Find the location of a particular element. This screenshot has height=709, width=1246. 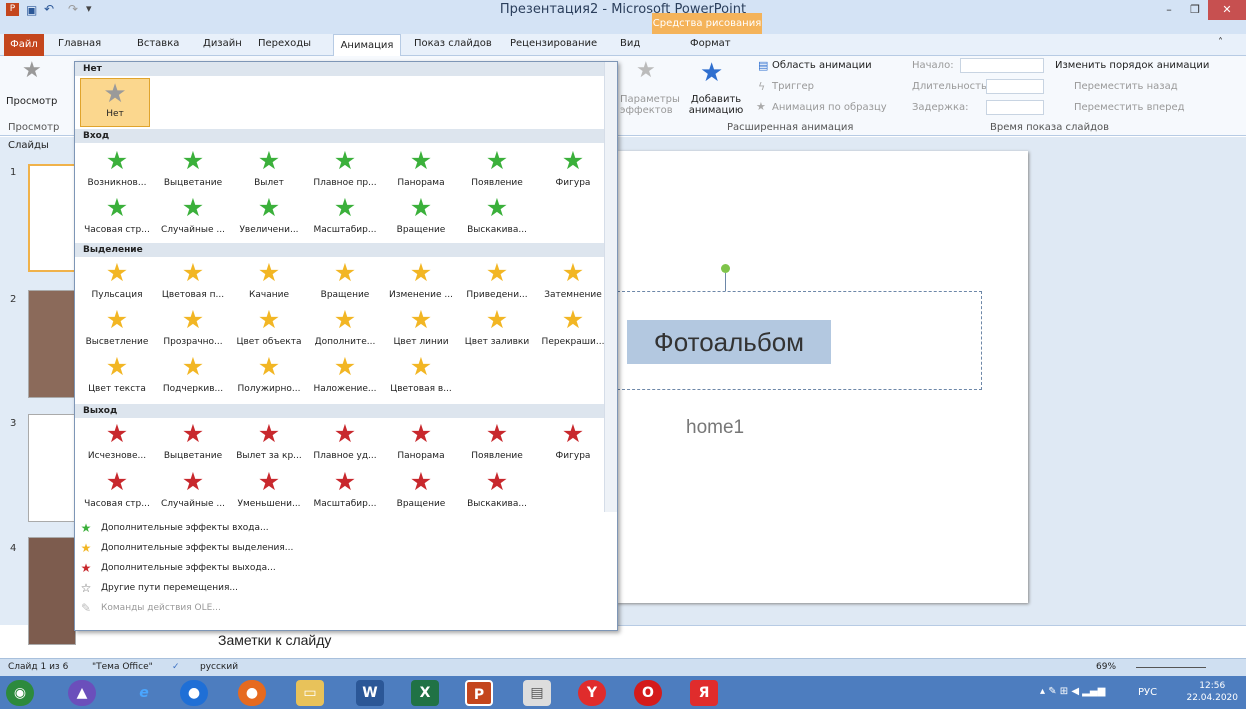

effect-emphasis-item: ★ Вращение is located at coordinates (345, 279).